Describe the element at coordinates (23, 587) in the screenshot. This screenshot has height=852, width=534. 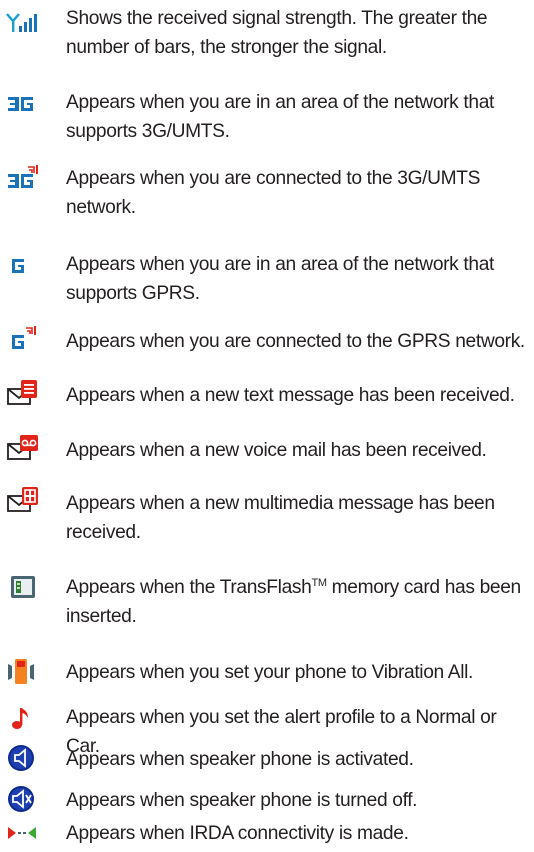
I see `memory-card-icon` at that location.